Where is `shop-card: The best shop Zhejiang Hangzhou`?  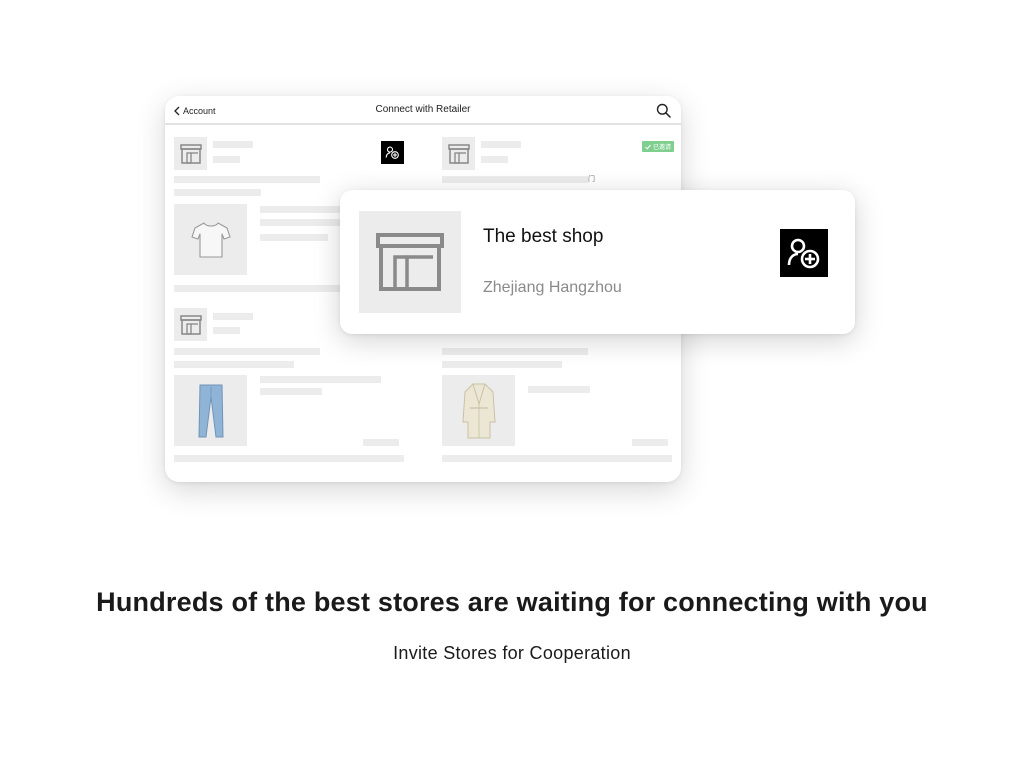
shop-card: The best shop Zhejiang Hangzhou is located at coordinates (597, 262).